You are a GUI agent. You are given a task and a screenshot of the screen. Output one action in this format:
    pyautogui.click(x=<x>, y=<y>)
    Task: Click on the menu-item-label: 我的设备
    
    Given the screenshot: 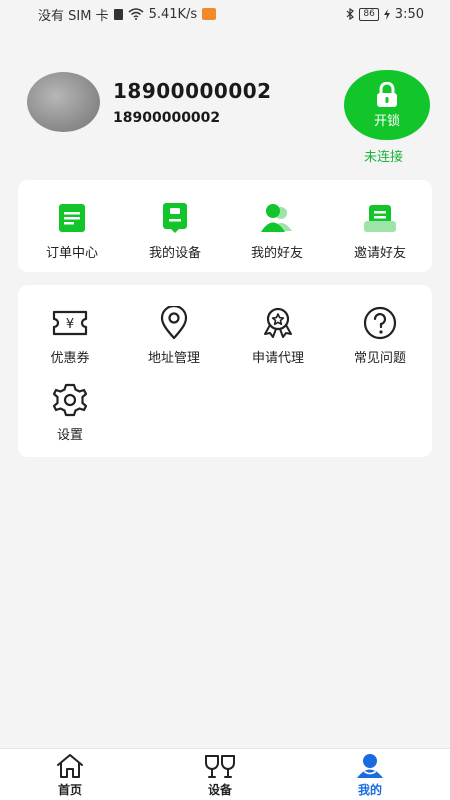 What is the action you would take?
    pyautogui.click(x=174, y=253)
    